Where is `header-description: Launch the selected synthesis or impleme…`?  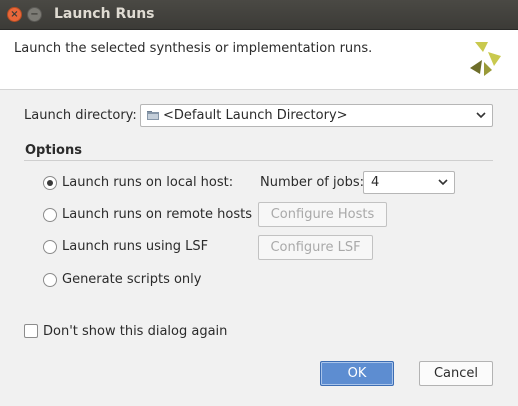
header-description: Launch the selected synthesis or impleme… is located at coordinates (193, 48).